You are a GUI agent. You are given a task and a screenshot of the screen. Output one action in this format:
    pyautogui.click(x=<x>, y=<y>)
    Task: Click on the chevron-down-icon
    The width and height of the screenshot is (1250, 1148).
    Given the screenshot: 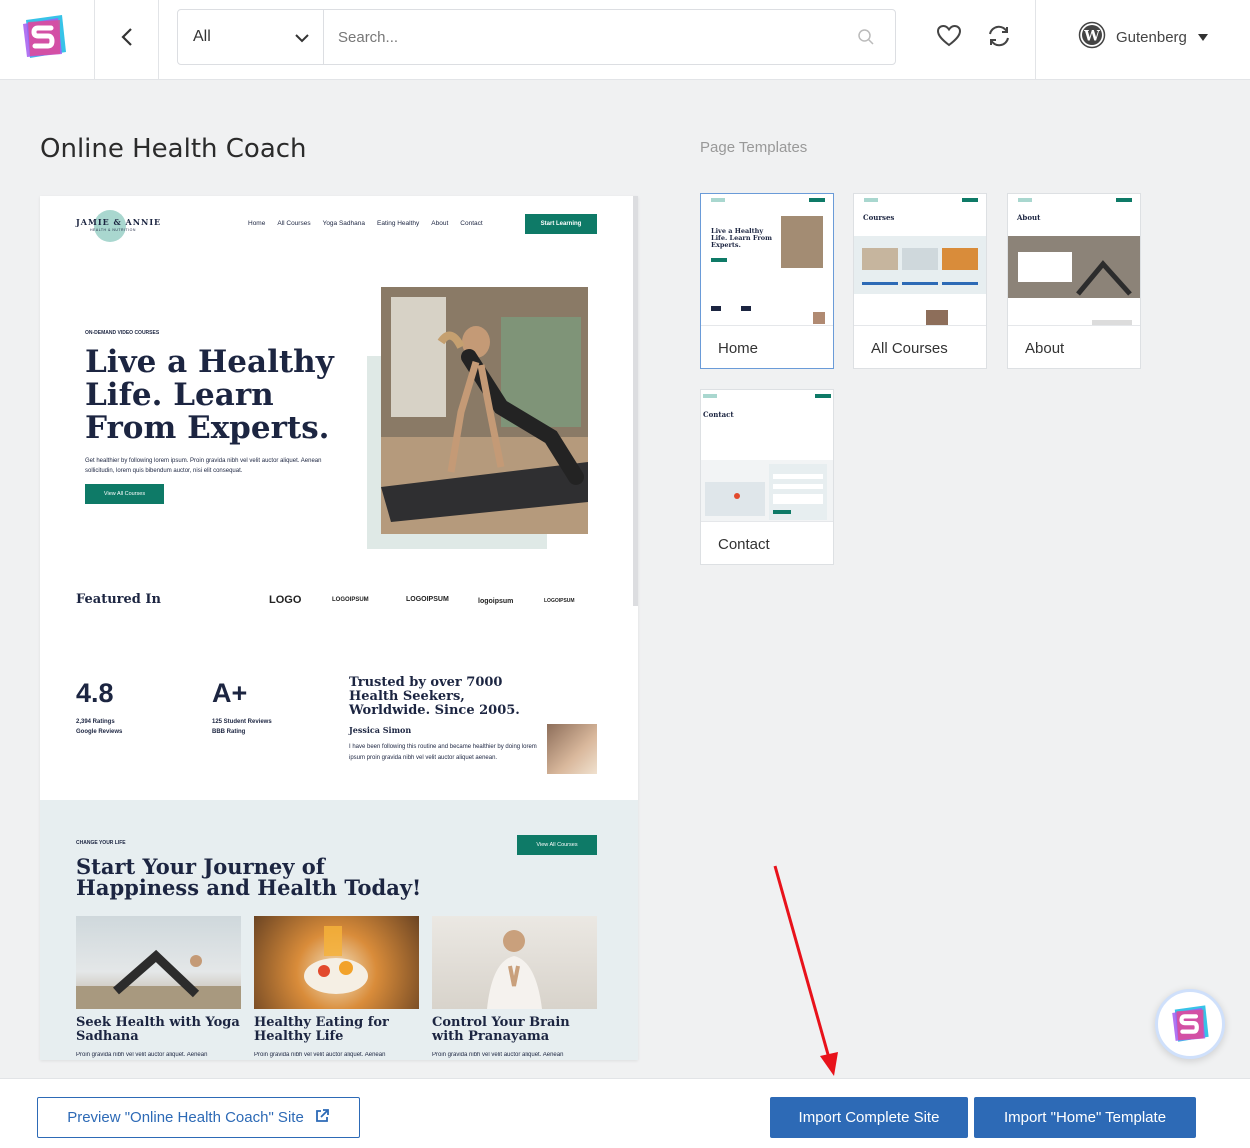 What is the action you would take?
    pyautogui.click(x=302, y=39)
    